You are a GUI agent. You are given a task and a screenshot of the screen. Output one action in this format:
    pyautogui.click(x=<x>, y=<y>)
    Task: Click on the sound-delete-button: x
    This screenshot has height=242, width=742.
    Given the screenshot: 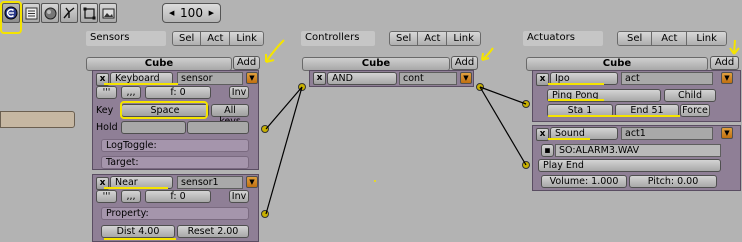 What is the action you would take?
    pyautogui.click(x=542, y=134)
    